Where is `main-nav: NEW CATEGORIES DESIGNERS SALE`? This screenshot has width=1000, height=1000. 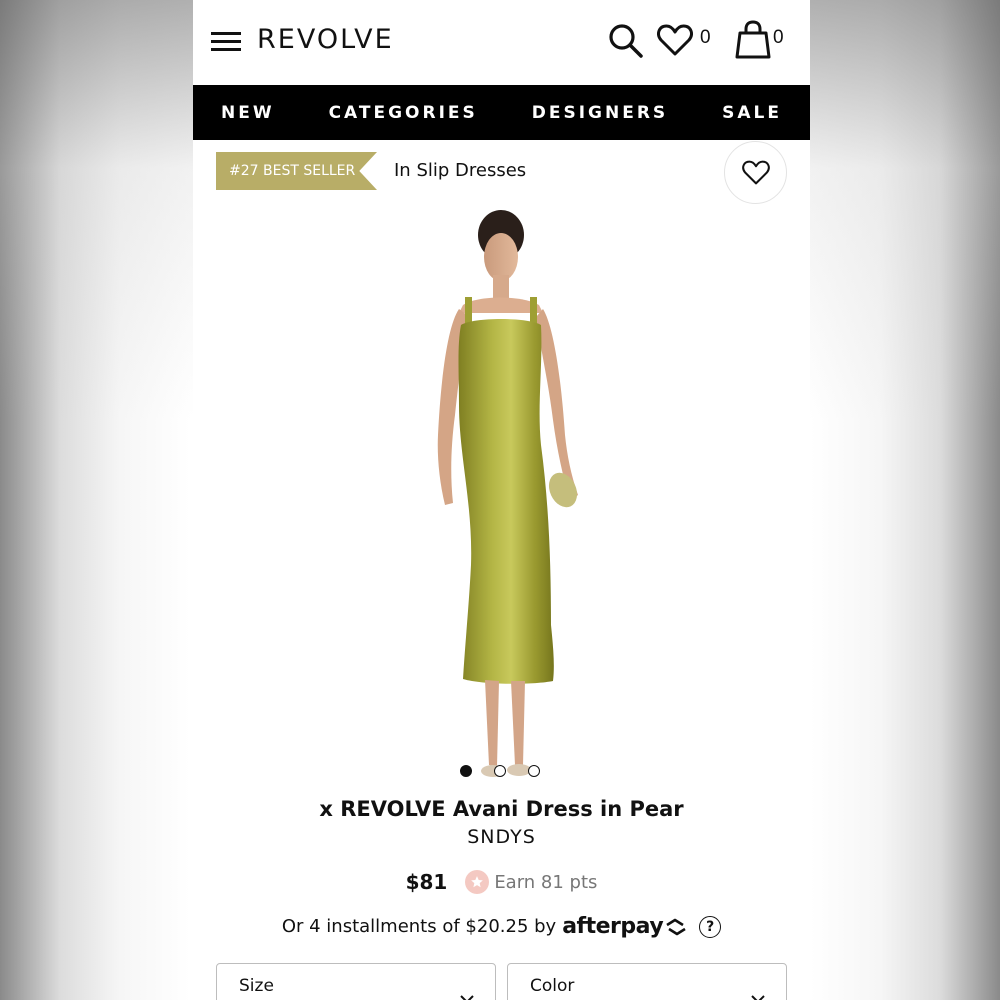 main-nav: NEW CATEGORIES DESIGNERS SALE is located at coordinates (501, 112).